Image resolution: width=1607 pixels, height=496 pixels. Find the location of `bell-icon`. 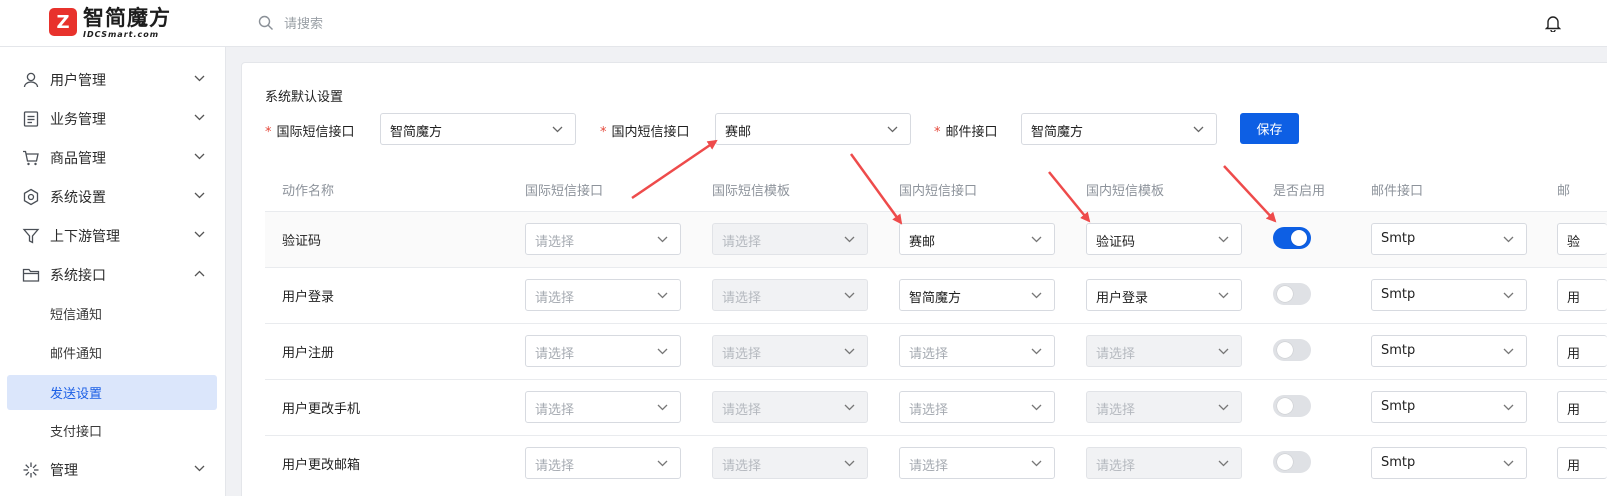

bell-icon is located at coordinates (1553, 25).